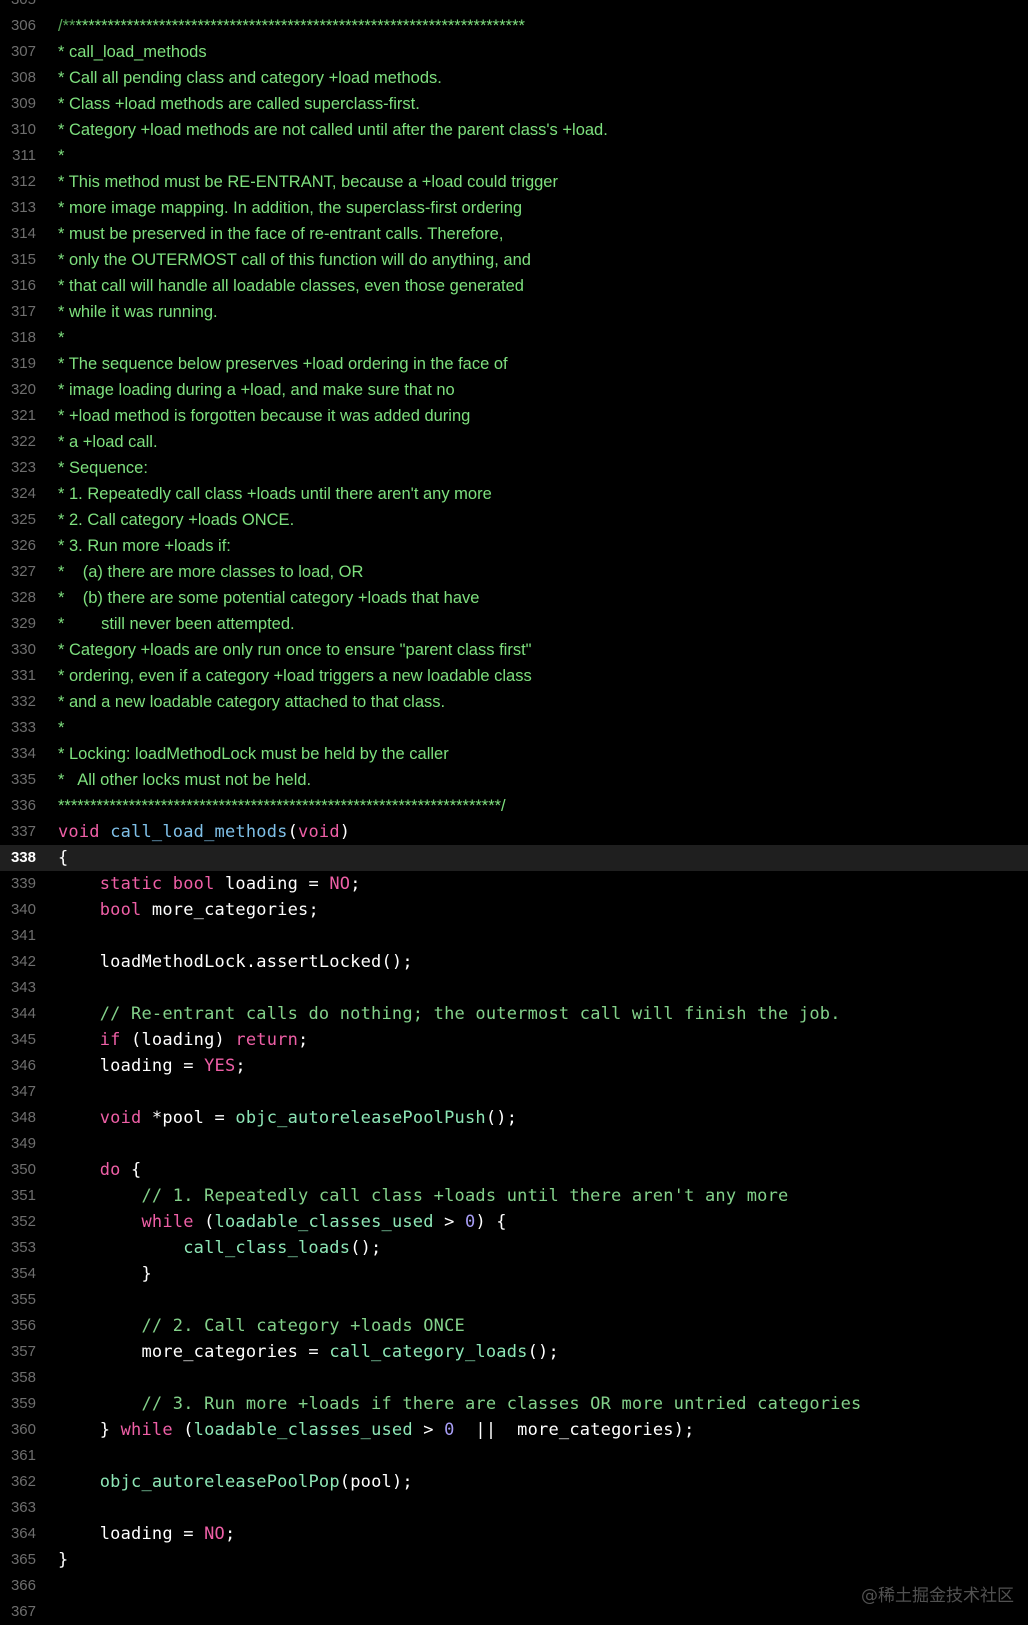 The image size is (1028, 1625). I want to click on code-token: (, so click(293, 832).